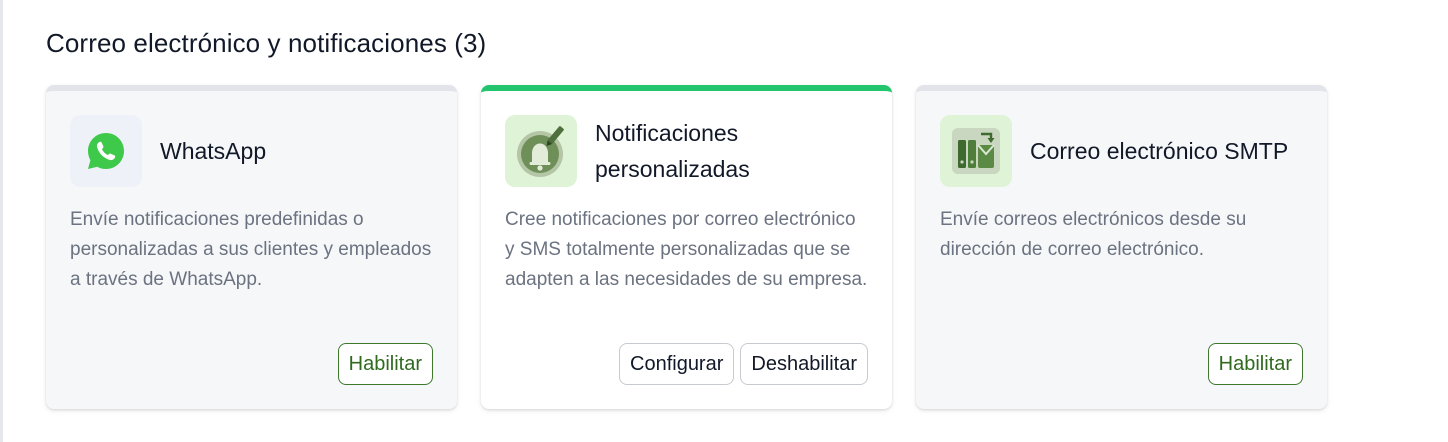  Describe the element at coordinates (976, 151) in the screenshot. I see `smtp-mail-icon` at that location.